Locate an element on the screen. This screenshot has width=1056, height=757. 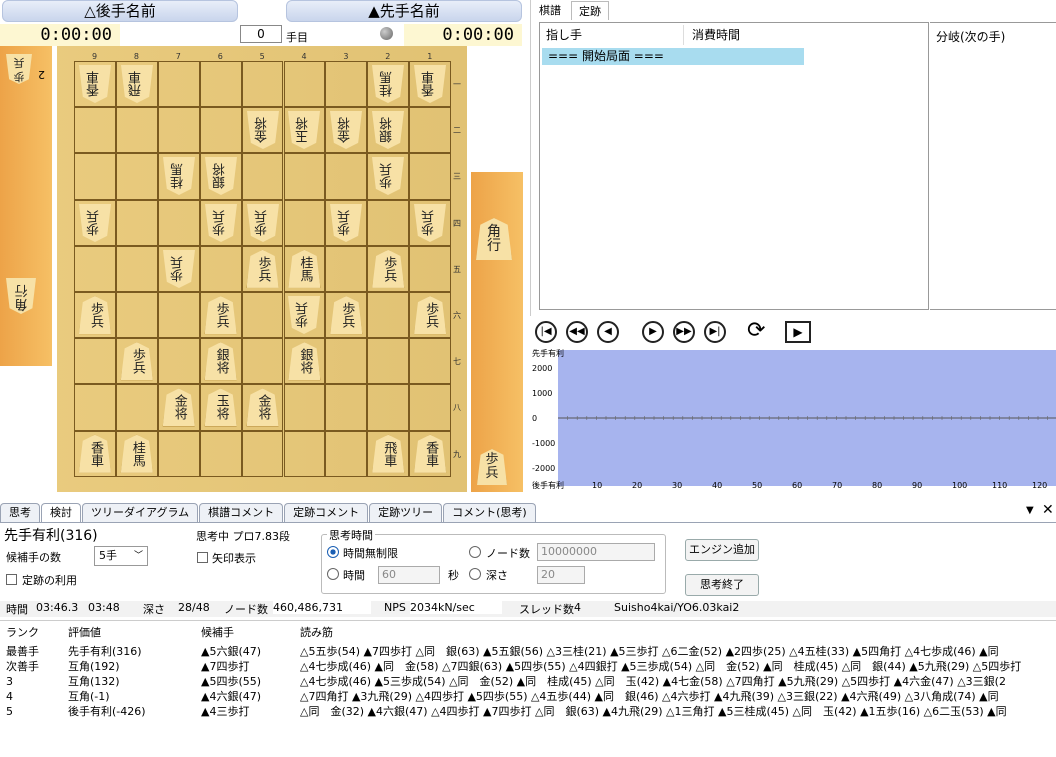
sente-hand-pawn: 歩兵 is located at coordinates (492, 467).